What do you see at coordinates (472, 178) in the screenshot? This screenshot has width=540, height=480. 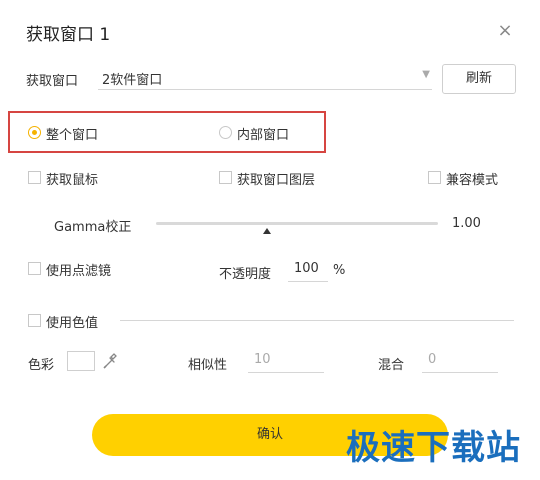 I see `compat-mode-label: 兼容模式` at bounding box center [472, 178].